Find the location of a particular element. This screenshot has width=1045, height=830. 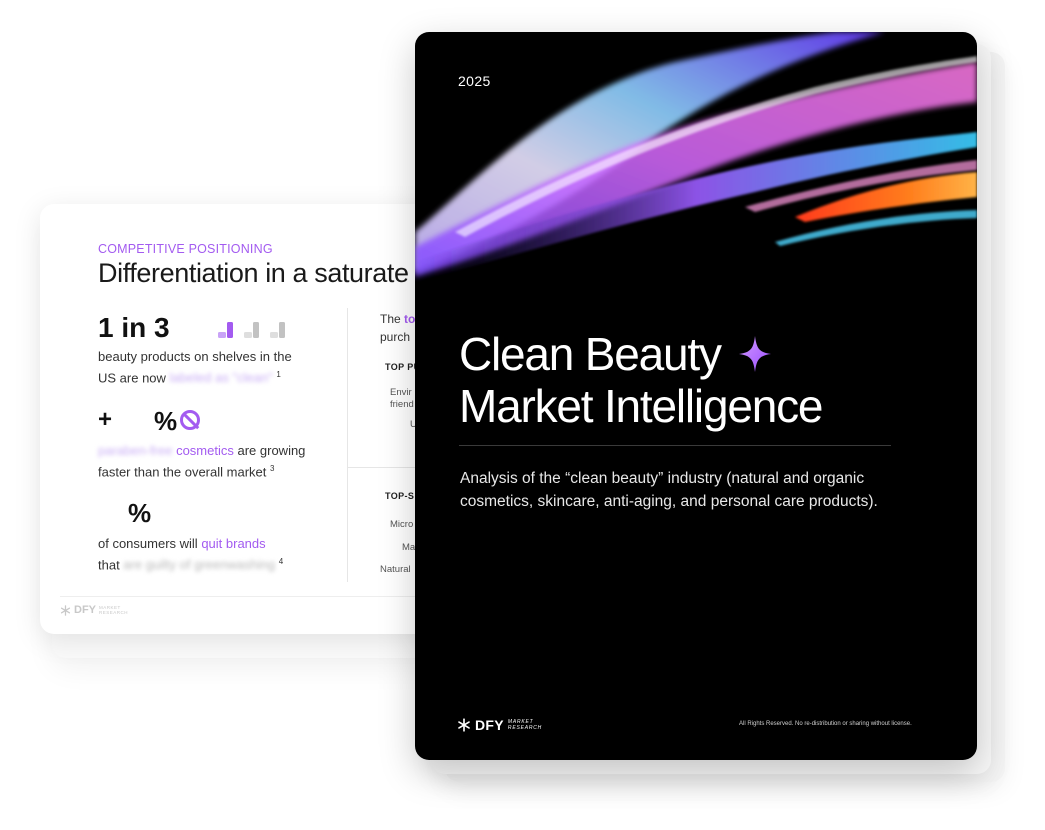

cover-title-line-1: Clean Beauty is located at coordinates (590, 354).